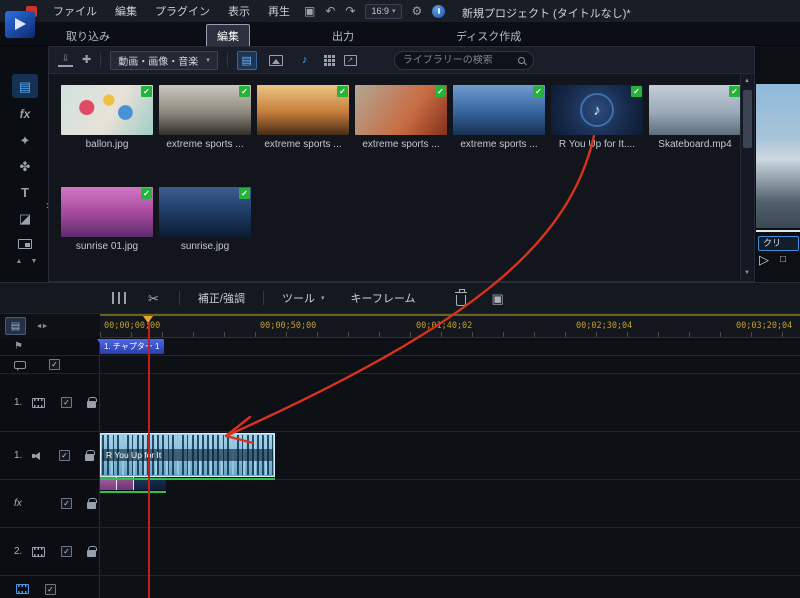  I want to click on list-item: ✓ ballon.jpg, so click(107, 117).